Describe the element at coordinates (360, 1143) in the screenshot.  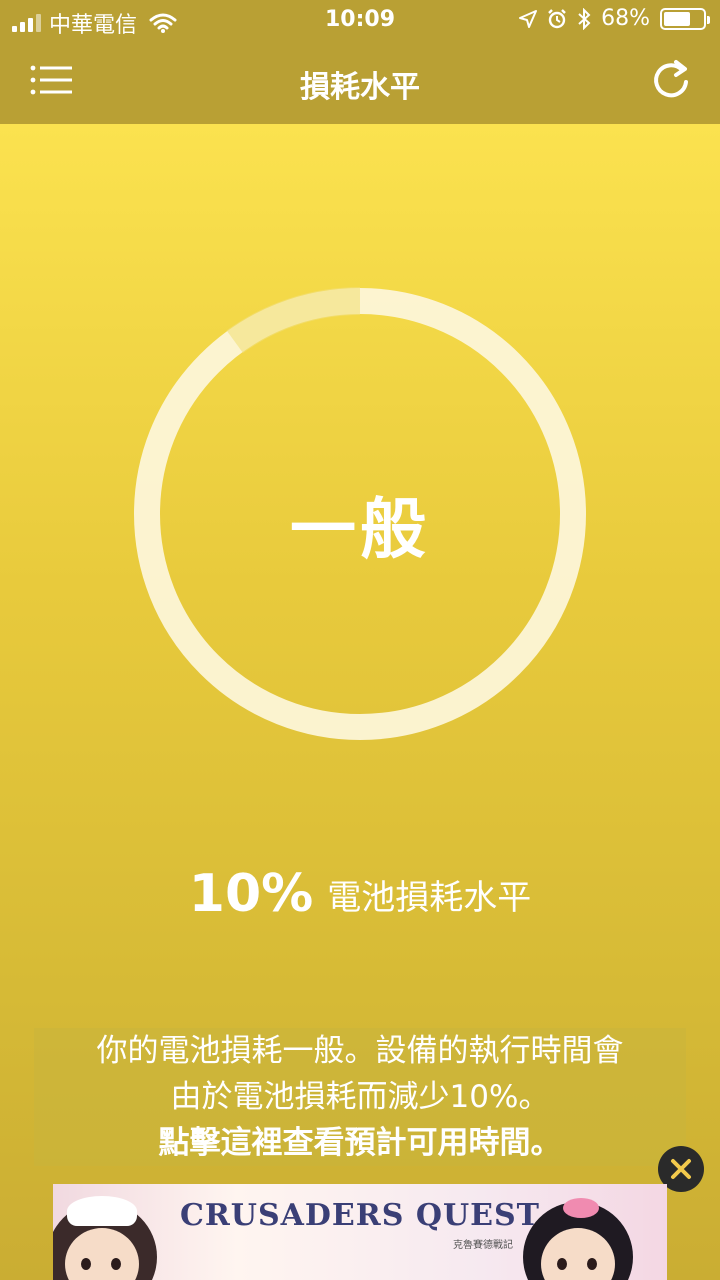
I see `info-link-line: 點擊這裡查看預計可用時間。` at that location.